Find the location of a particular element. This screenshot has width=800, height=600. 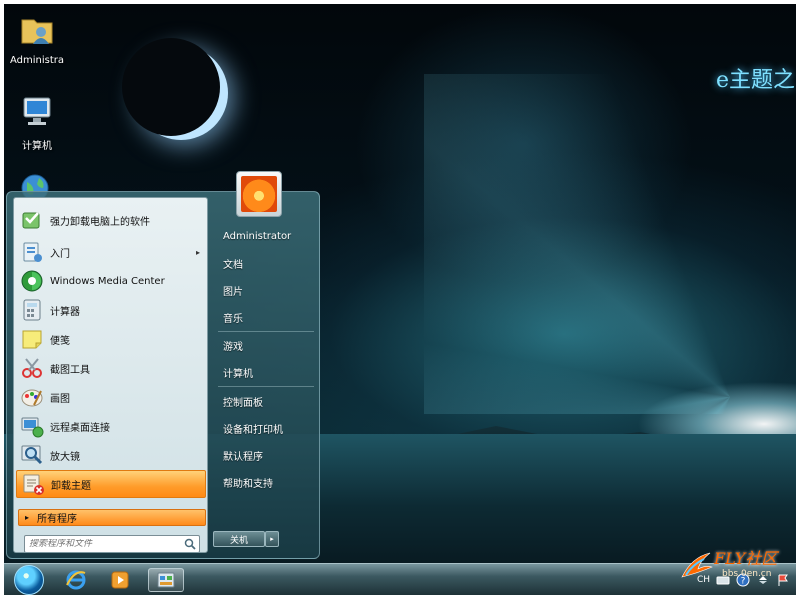

desktop-icon-label: Administra is located at coordinates (37, 60).